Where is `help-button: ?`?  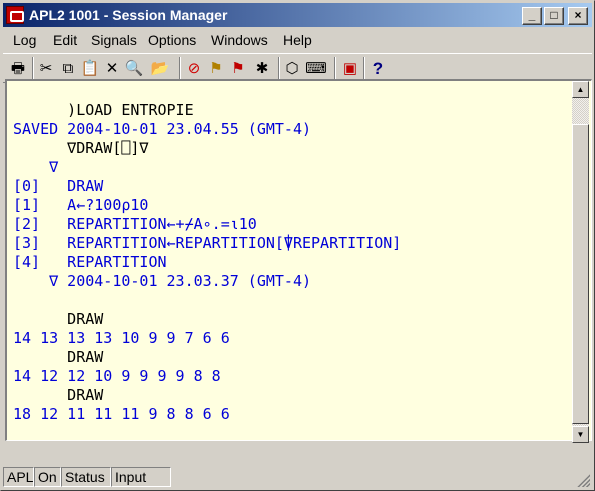
help-button: ? is located at coordinates (378, 68).